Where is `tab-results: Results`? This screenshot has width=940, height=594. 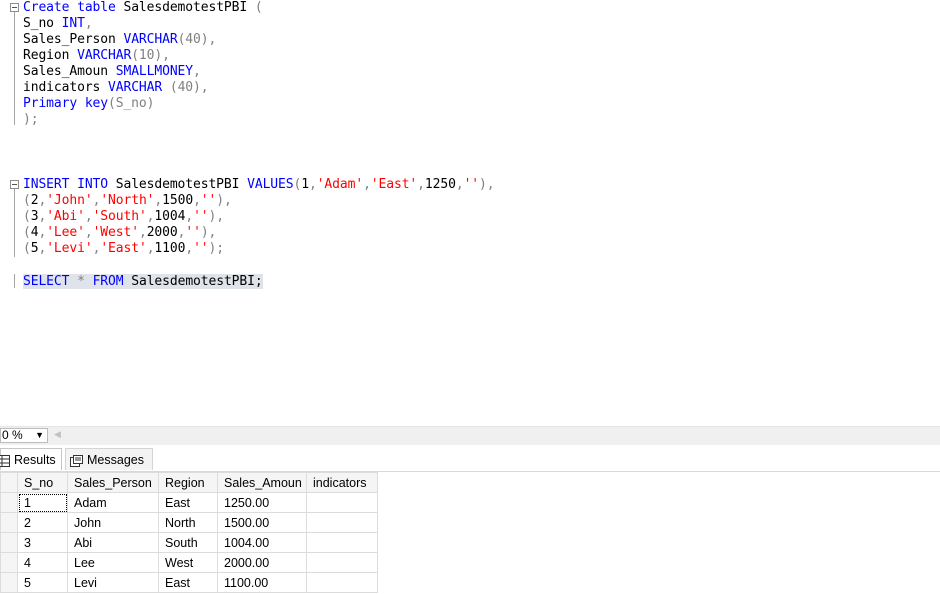 tab-results: Results is located at coordinates (31, 459).